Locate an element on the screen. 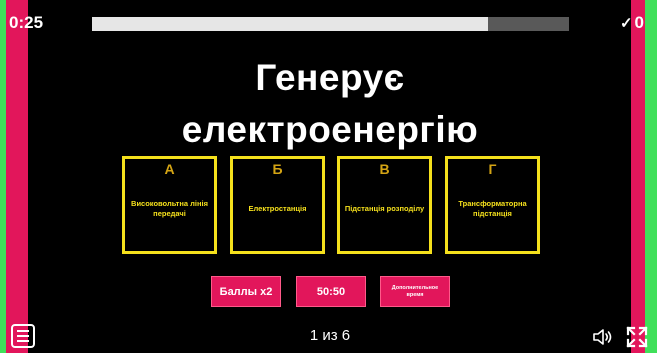  double-points-button: Баллы x2 is located at coordinates (246, 291).